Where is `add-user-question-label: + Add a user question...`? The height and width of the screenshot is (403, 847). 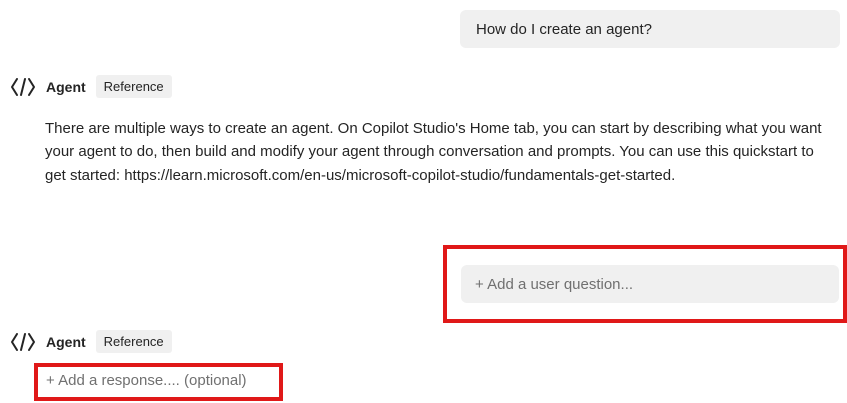 add-user-question-label: + Add a user question... is located at coordinates (554, 284).